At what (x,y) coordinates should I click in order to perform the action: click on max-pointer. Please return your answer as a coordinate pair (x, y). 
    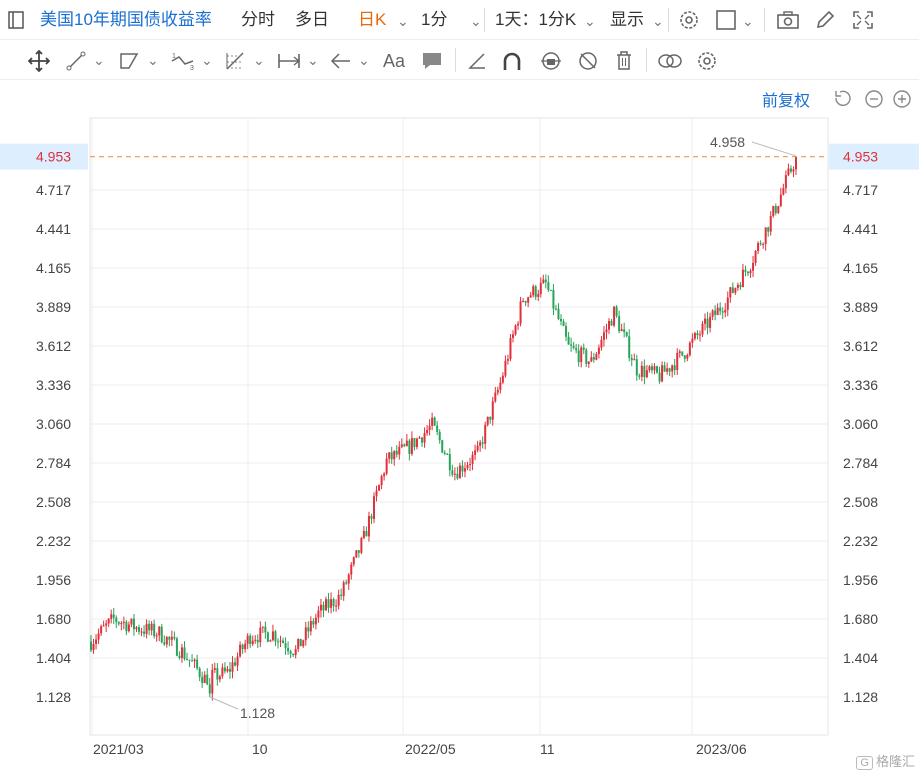
    Looking at the image, I should click on (774, 149).